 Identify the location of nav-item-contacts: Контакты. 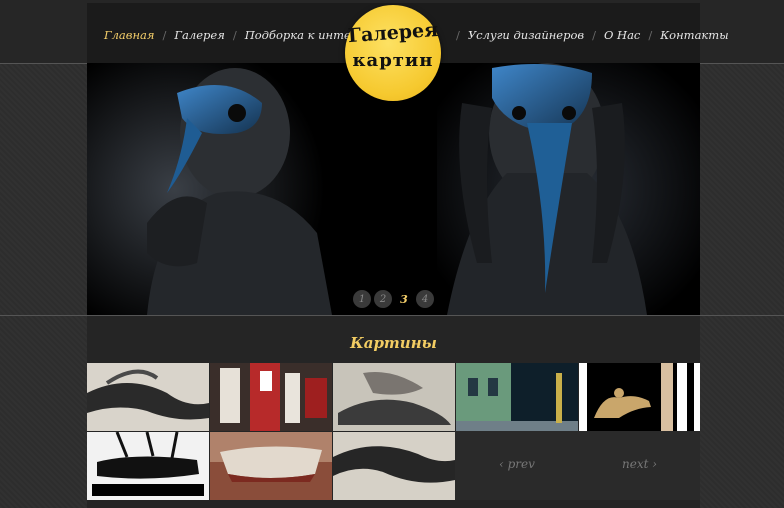
(694, 35).